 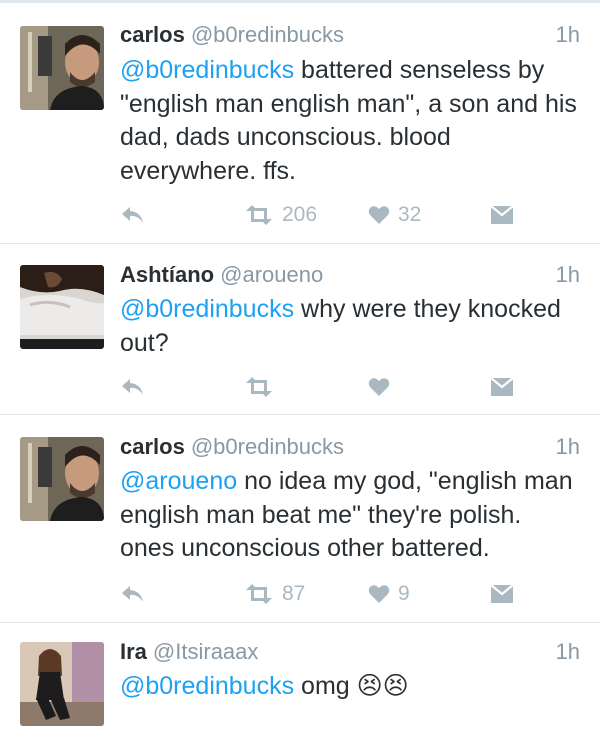 I want to click on tweet-text: @b0redinbucks omg 😣😣, so click(x=350, y=687).